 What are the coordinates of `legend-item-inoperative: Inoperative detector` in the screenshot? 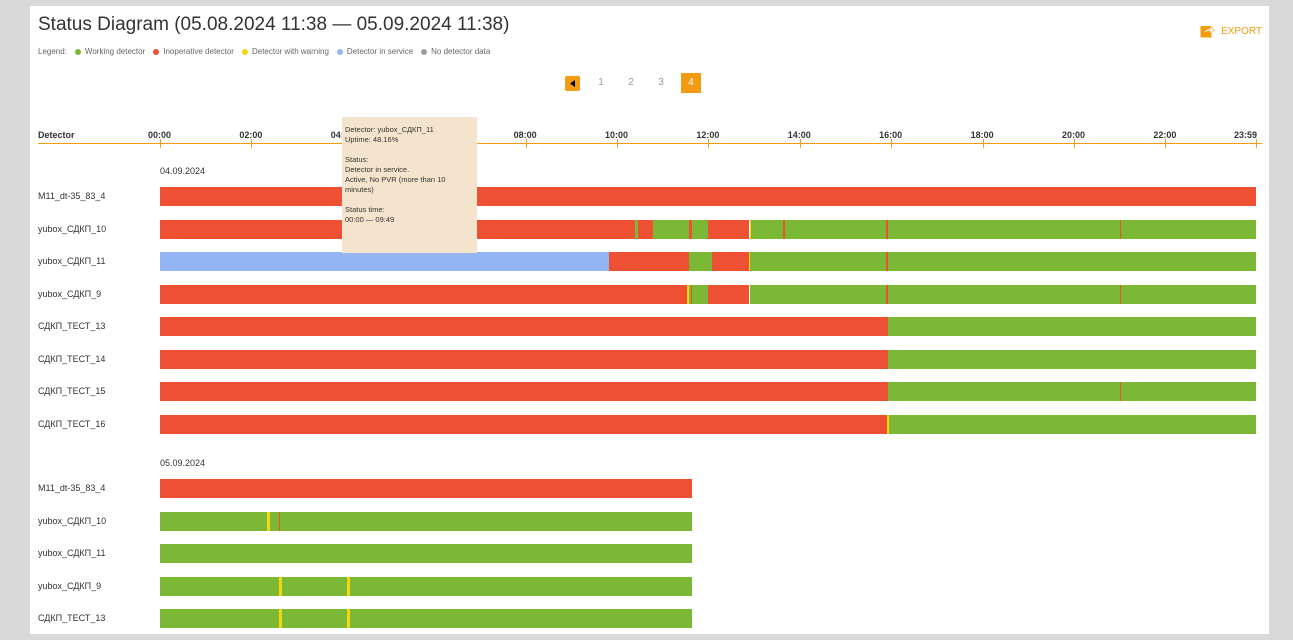 It's located at (193, 51).